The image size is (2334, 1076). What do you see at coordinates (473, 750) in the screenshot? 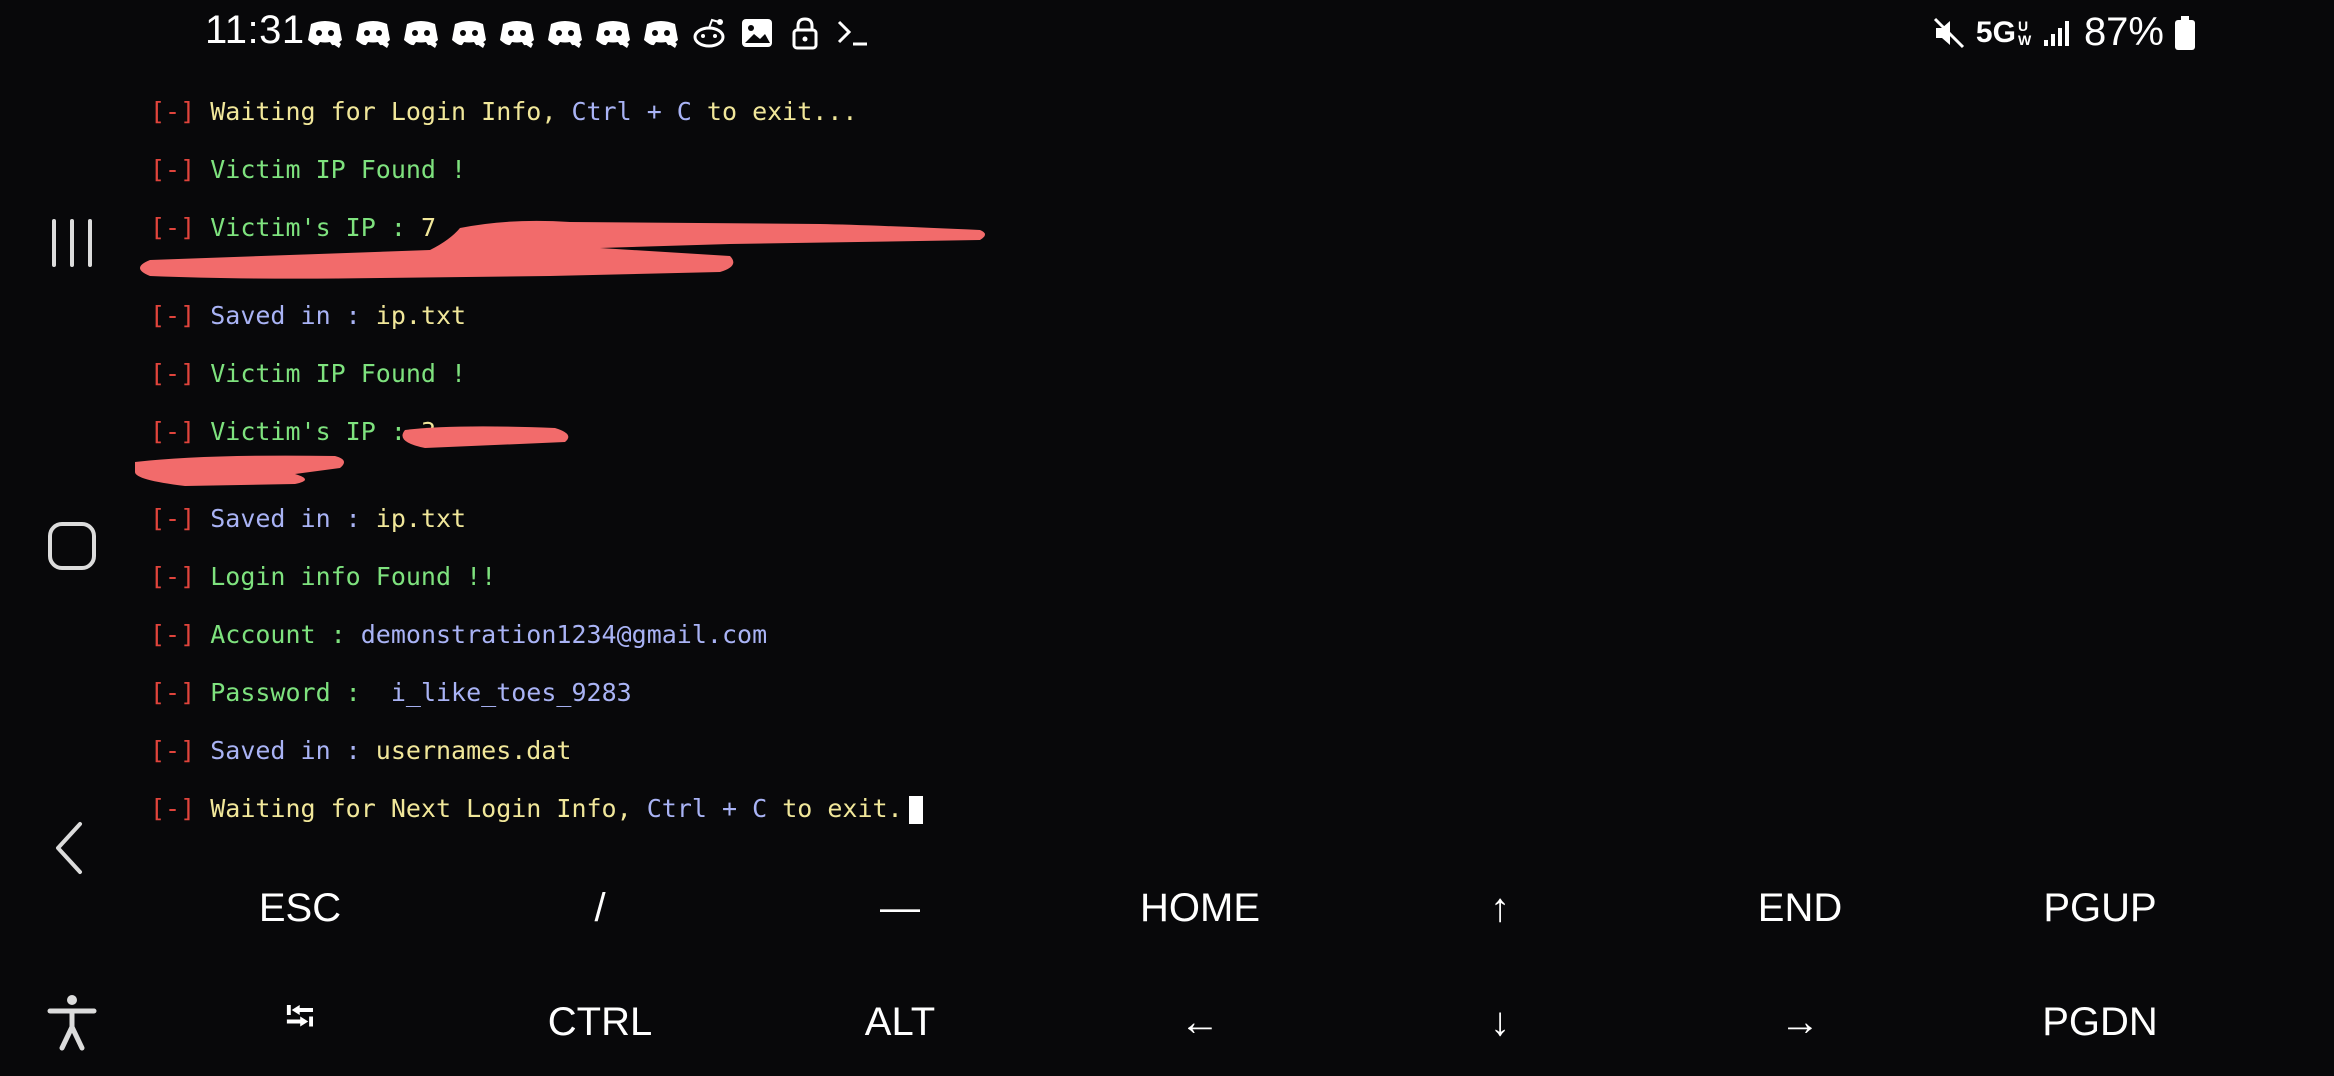
I see `file-name: usernames.dat` at bounding box center [473, 750].